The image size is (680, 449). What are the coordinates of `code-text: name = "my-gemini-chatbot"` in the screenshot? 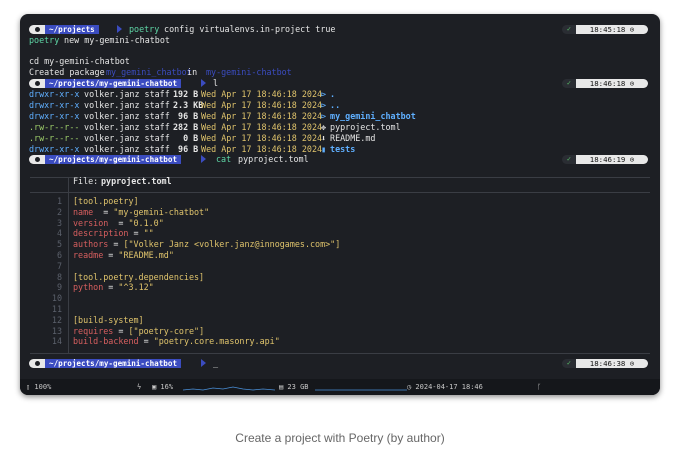 It's located at (141, 212).